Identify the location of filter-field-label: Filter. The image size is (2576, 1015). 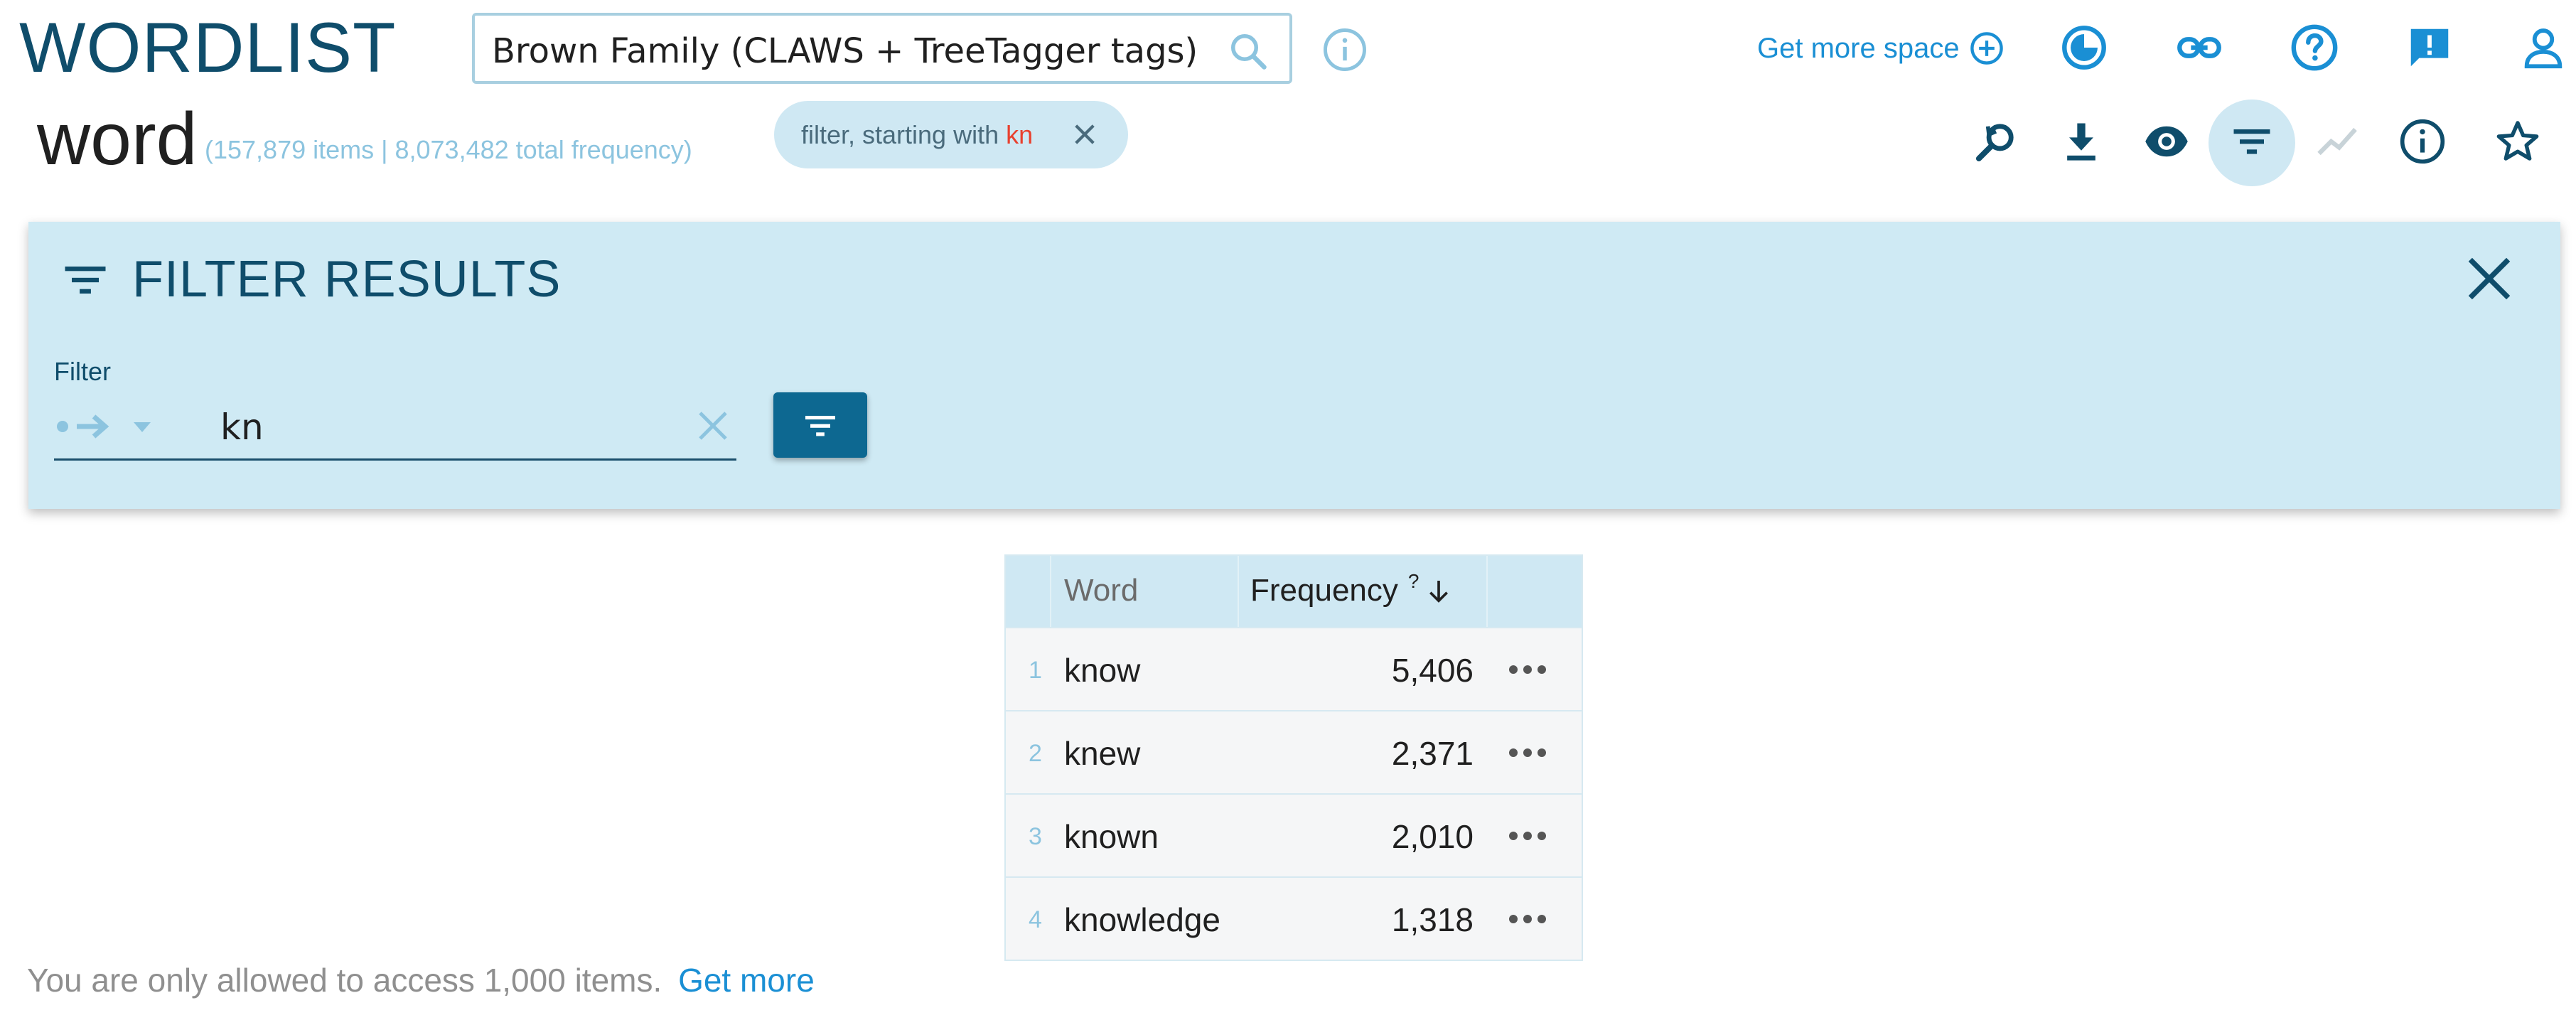
(82, 371).